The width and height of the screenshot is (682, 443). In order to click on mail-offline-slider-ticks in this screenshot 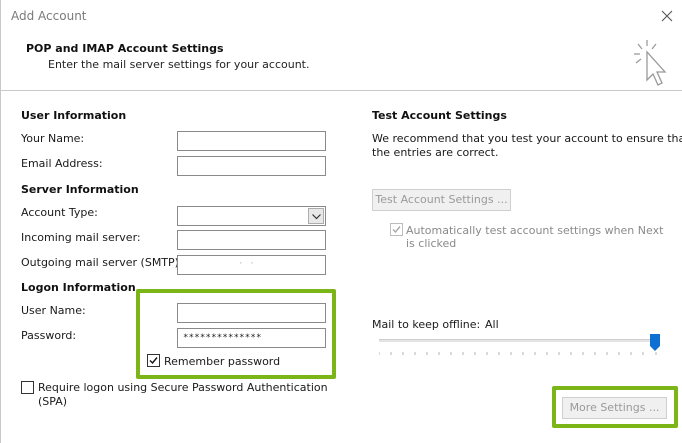, I will do `click(518, 353)`.